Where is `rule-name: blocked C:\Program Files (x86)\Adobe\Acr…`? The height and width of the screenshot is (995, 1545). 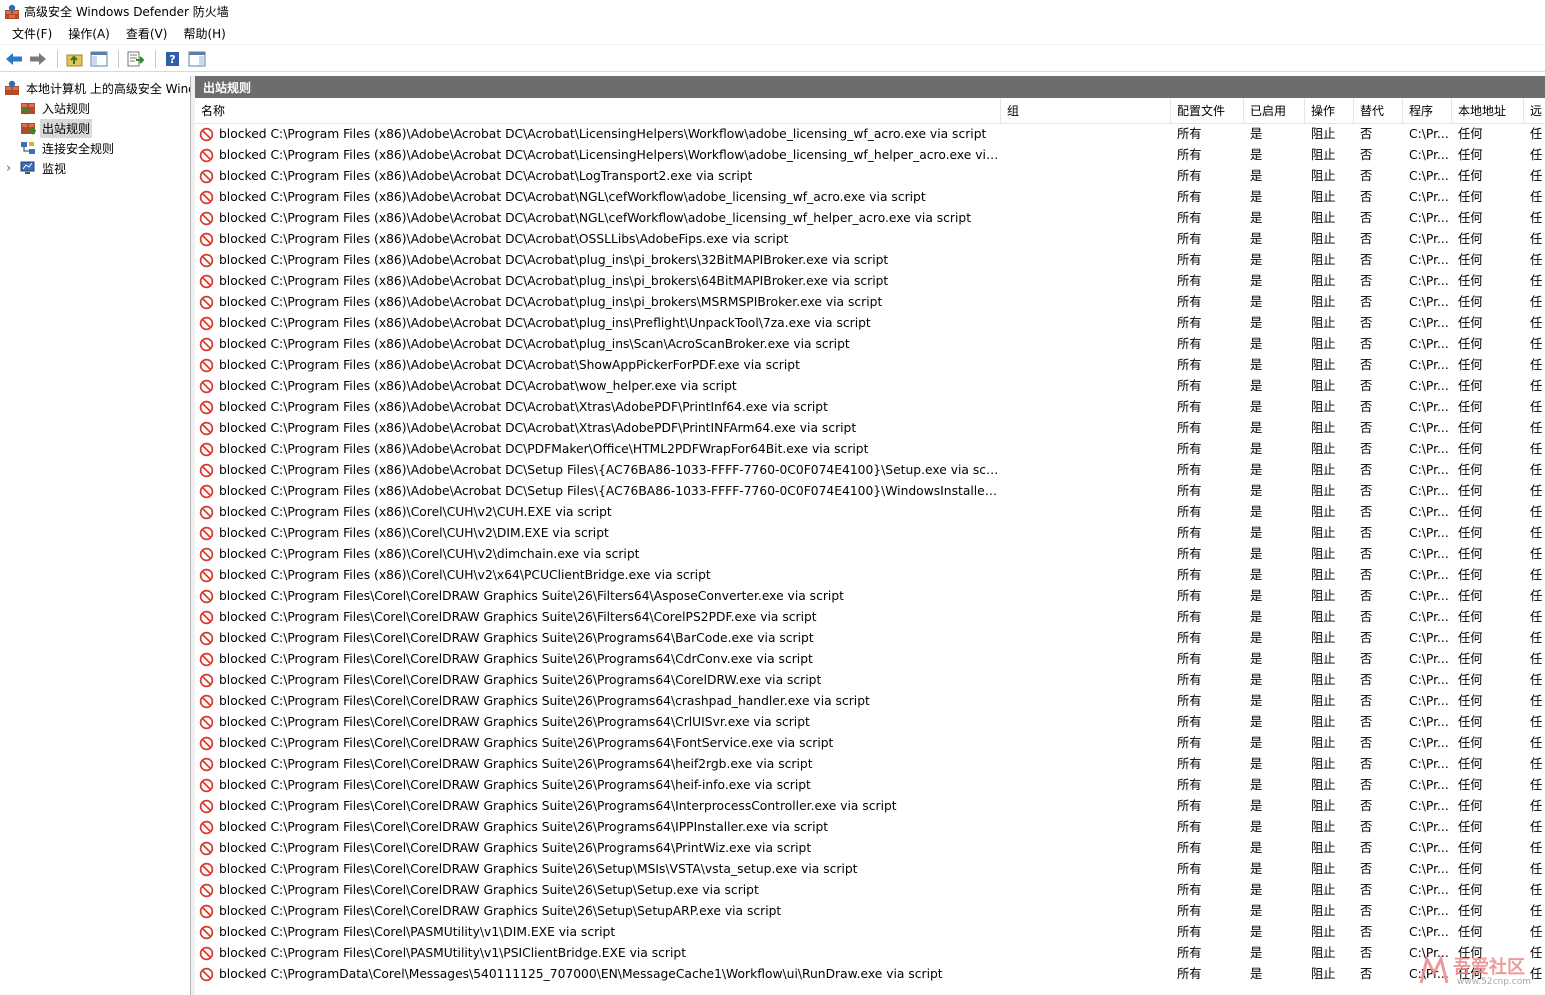
rule-name: blocked C:\Program Files (x86)\Adobe\Acr… is located at coordinates (551, 302).